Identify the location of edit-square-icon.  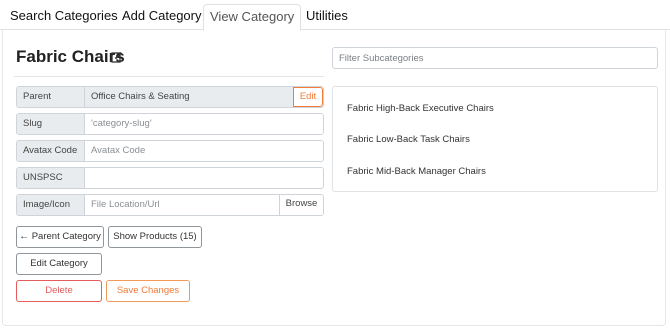
(117, 56).